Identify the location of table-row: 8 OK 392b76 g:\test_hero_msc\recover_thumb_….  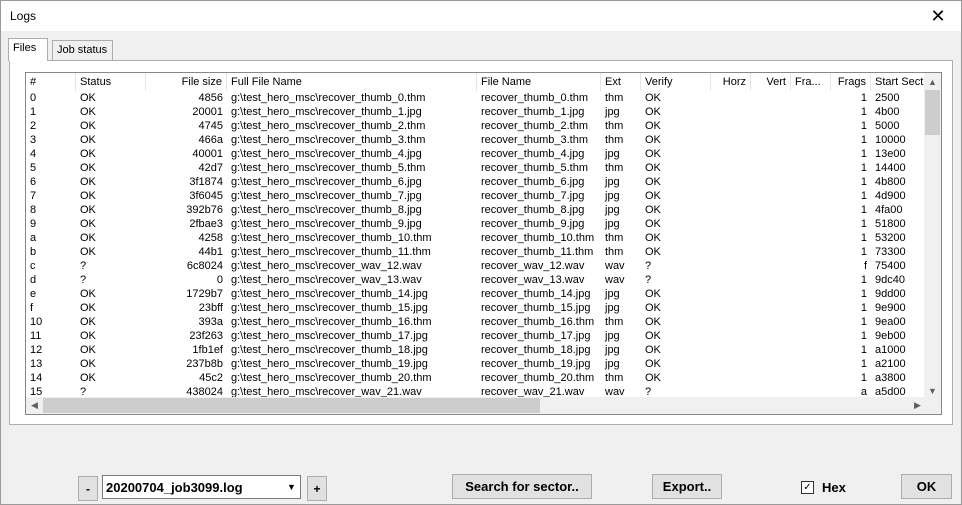
(476, 210).